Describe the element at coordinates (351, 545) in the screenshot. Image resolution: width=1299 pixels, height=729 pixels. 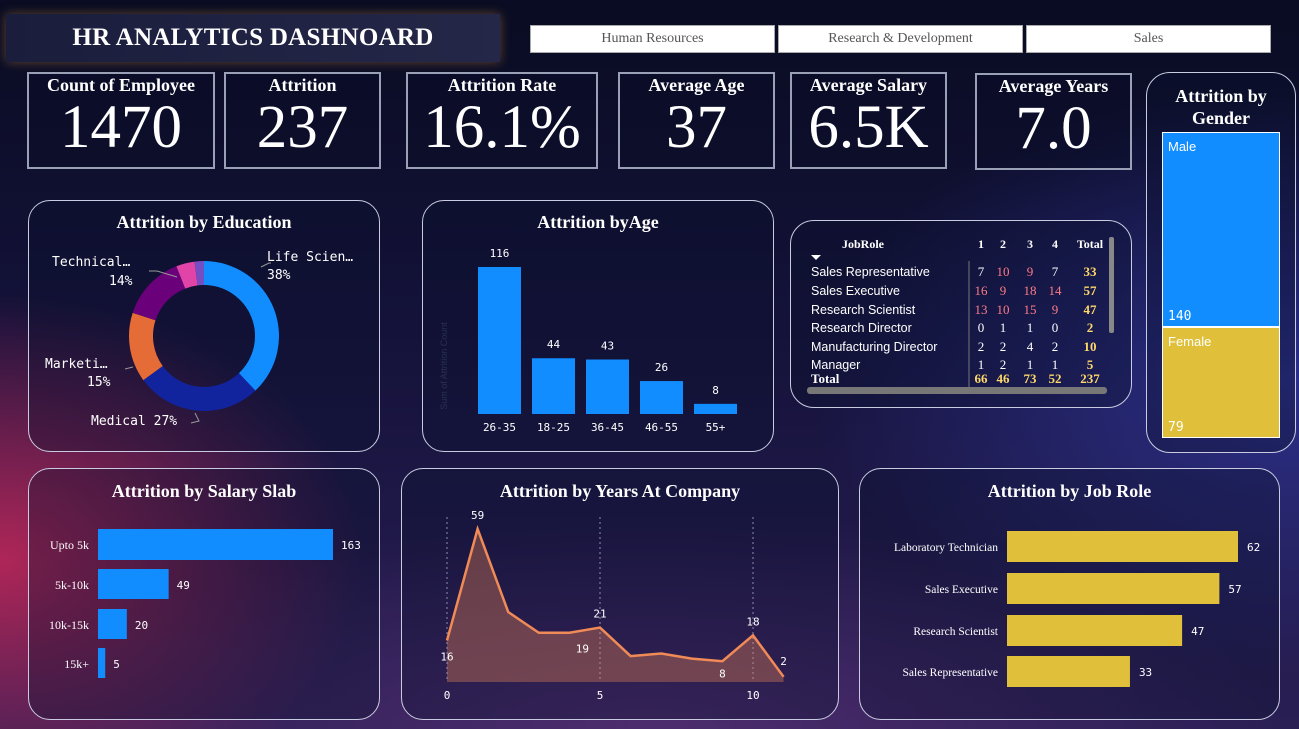
I see `salary-bar-value: 163` at that location.